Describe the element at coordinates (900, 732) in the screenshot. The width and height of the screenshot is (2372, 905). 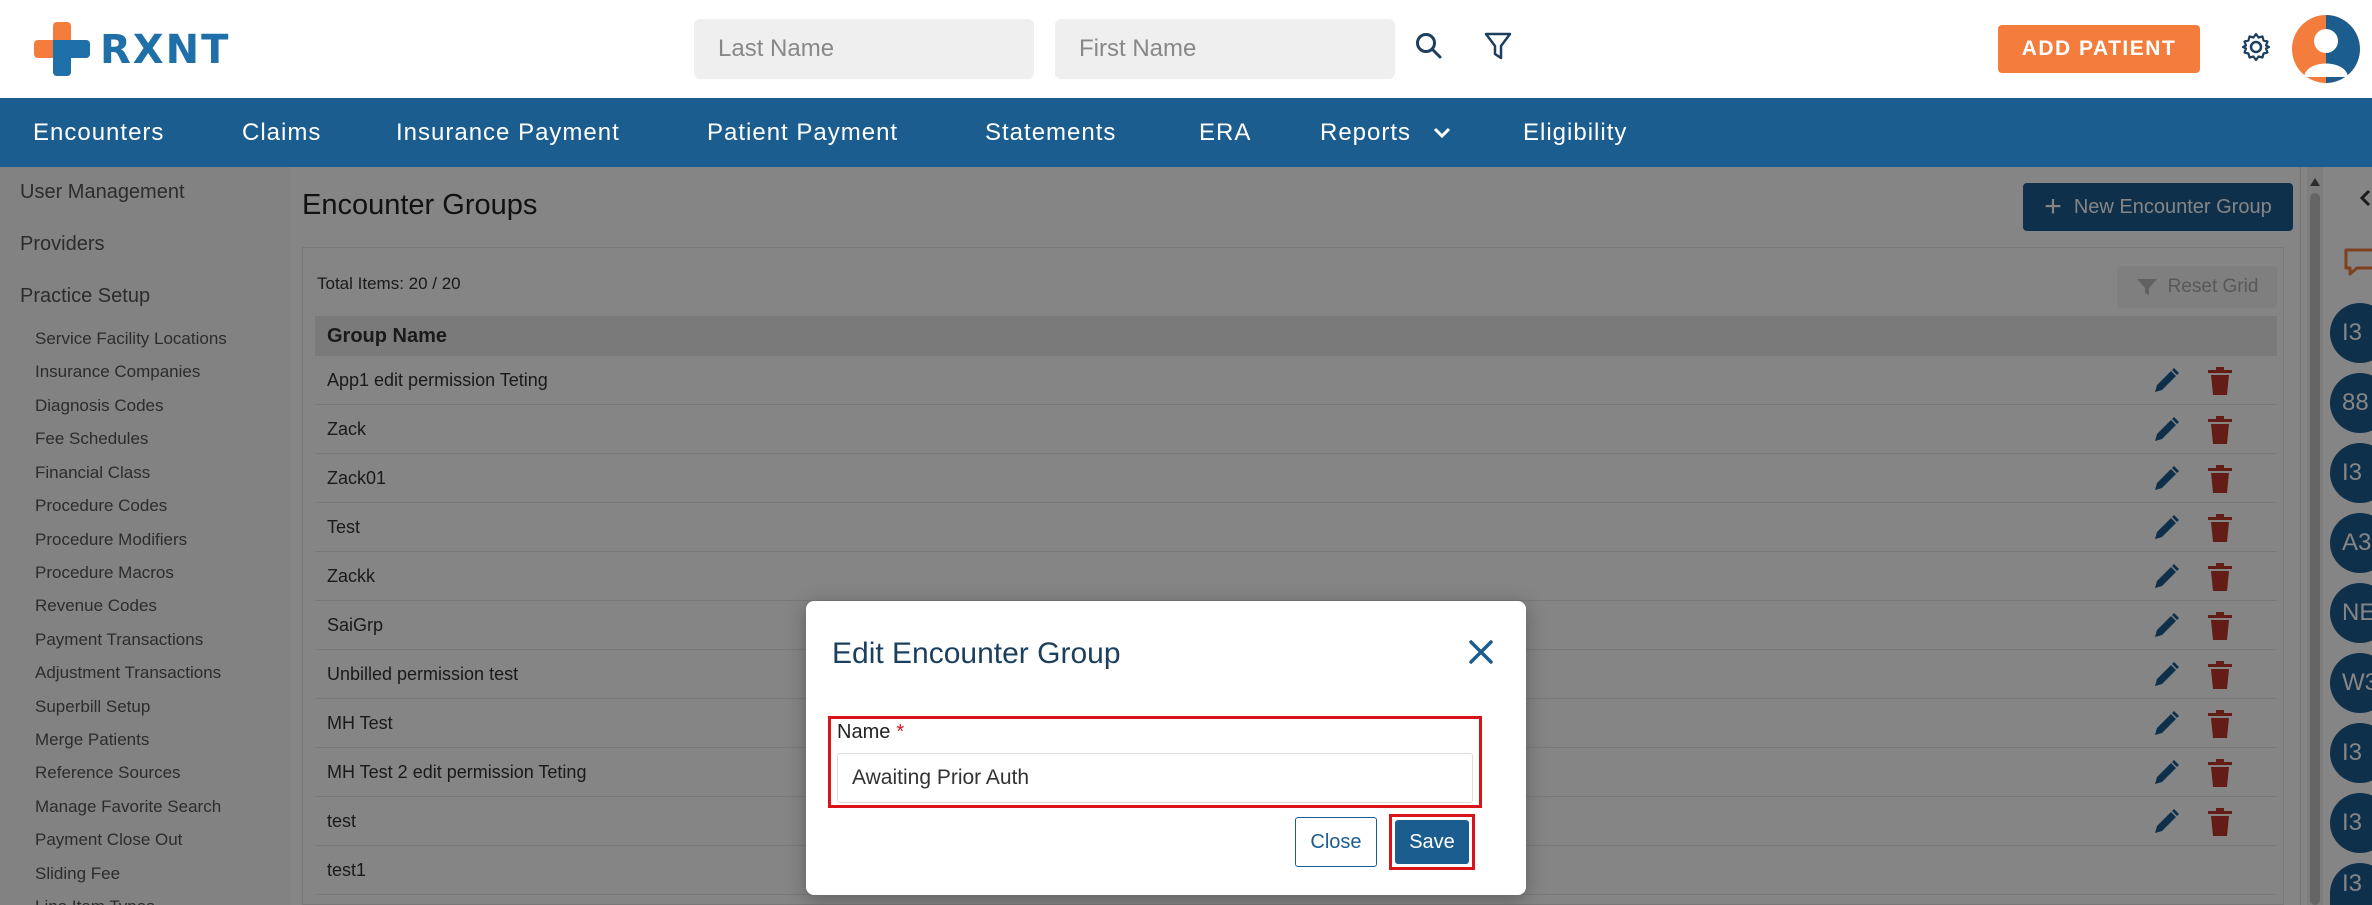
I see `required-mark: *` at that location.